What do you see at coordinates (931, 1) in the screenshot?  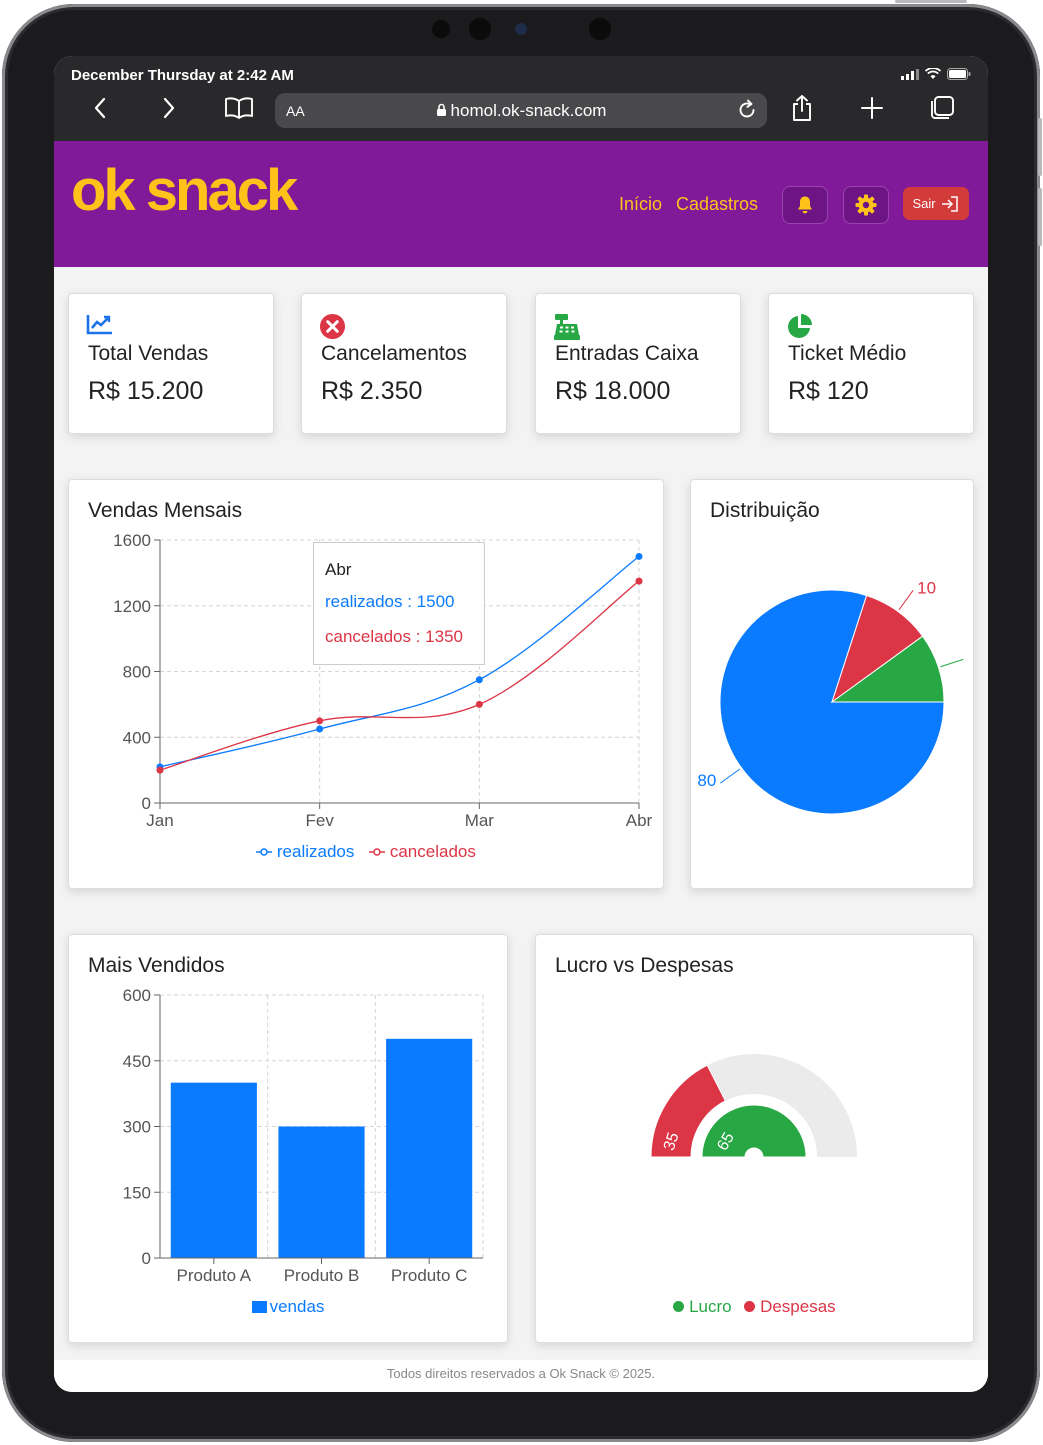 I see `top-button` at bounding box center [931, 1].